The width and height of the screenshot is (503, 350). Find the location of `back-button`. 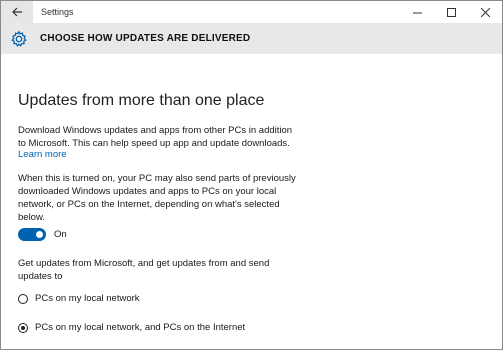

back-button is located at coordinates (17, 12).